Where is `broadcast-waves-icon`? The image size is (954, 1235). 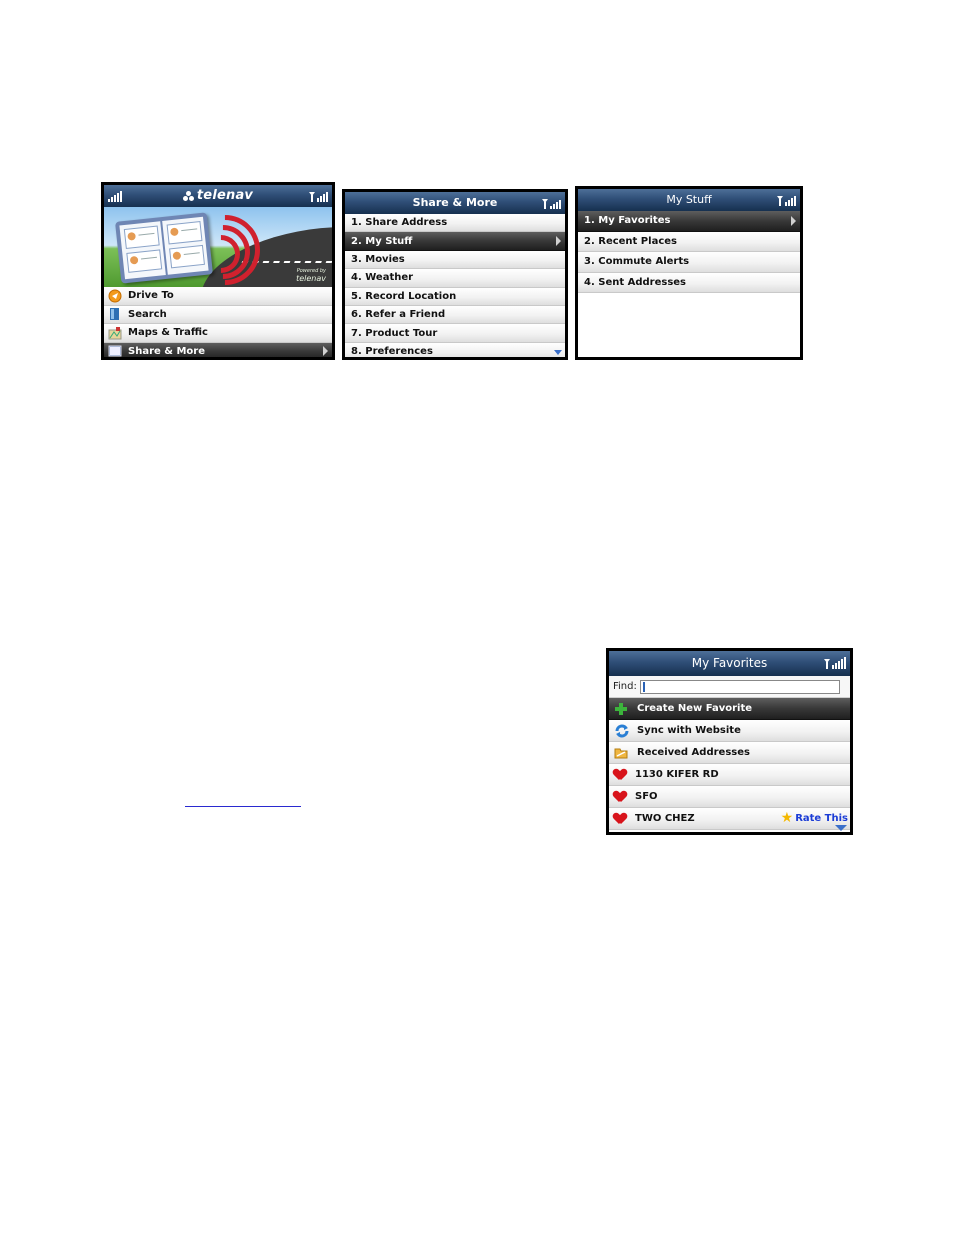 broadcast-waves-icon is located at coordinates (225, 247).